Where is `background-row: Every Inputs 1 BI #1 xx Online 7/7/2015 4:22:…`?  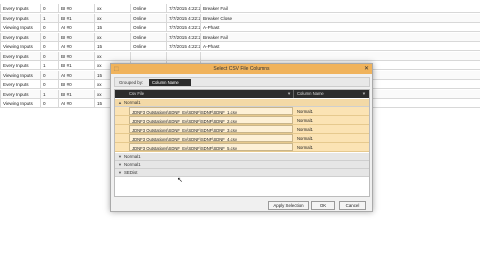 background-row: Every Inputs 1 BI #1 xx Online 7/7/2015 4:22:… is located at coordinates (240, 18).